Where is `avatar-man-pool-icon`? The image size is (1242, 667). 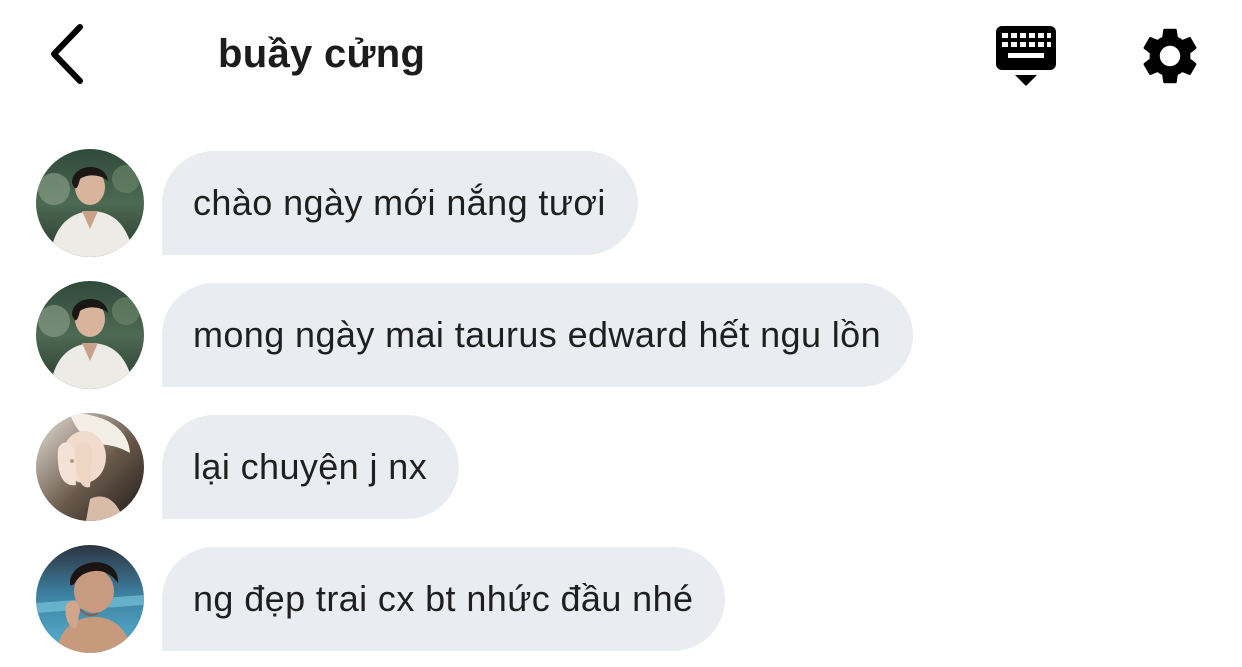
avatar-man-pool-icon is located at coordinates (90, 599).